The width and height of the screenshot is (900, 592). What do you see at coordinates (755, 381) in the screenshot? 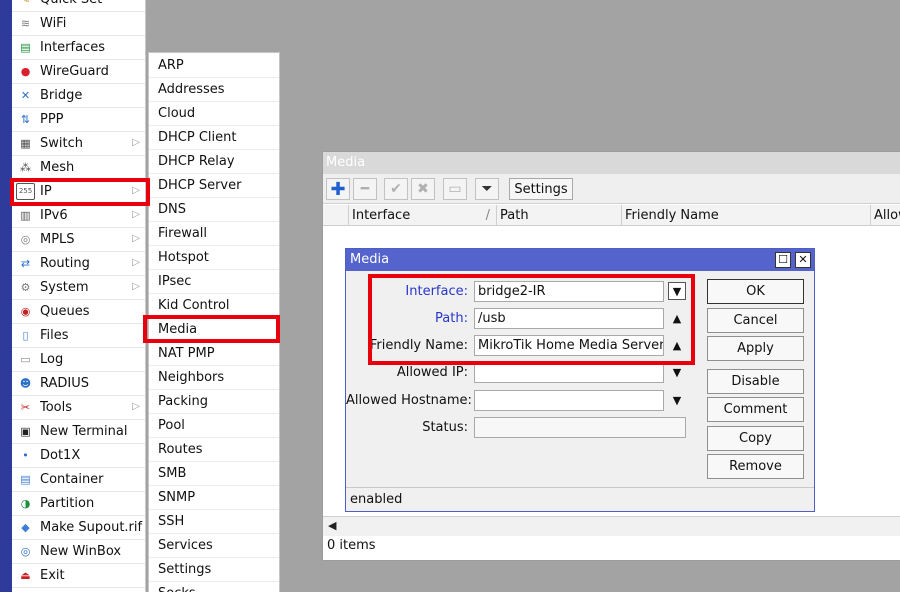
I see `disable-button: Disable` at bounding box center [755, 381].